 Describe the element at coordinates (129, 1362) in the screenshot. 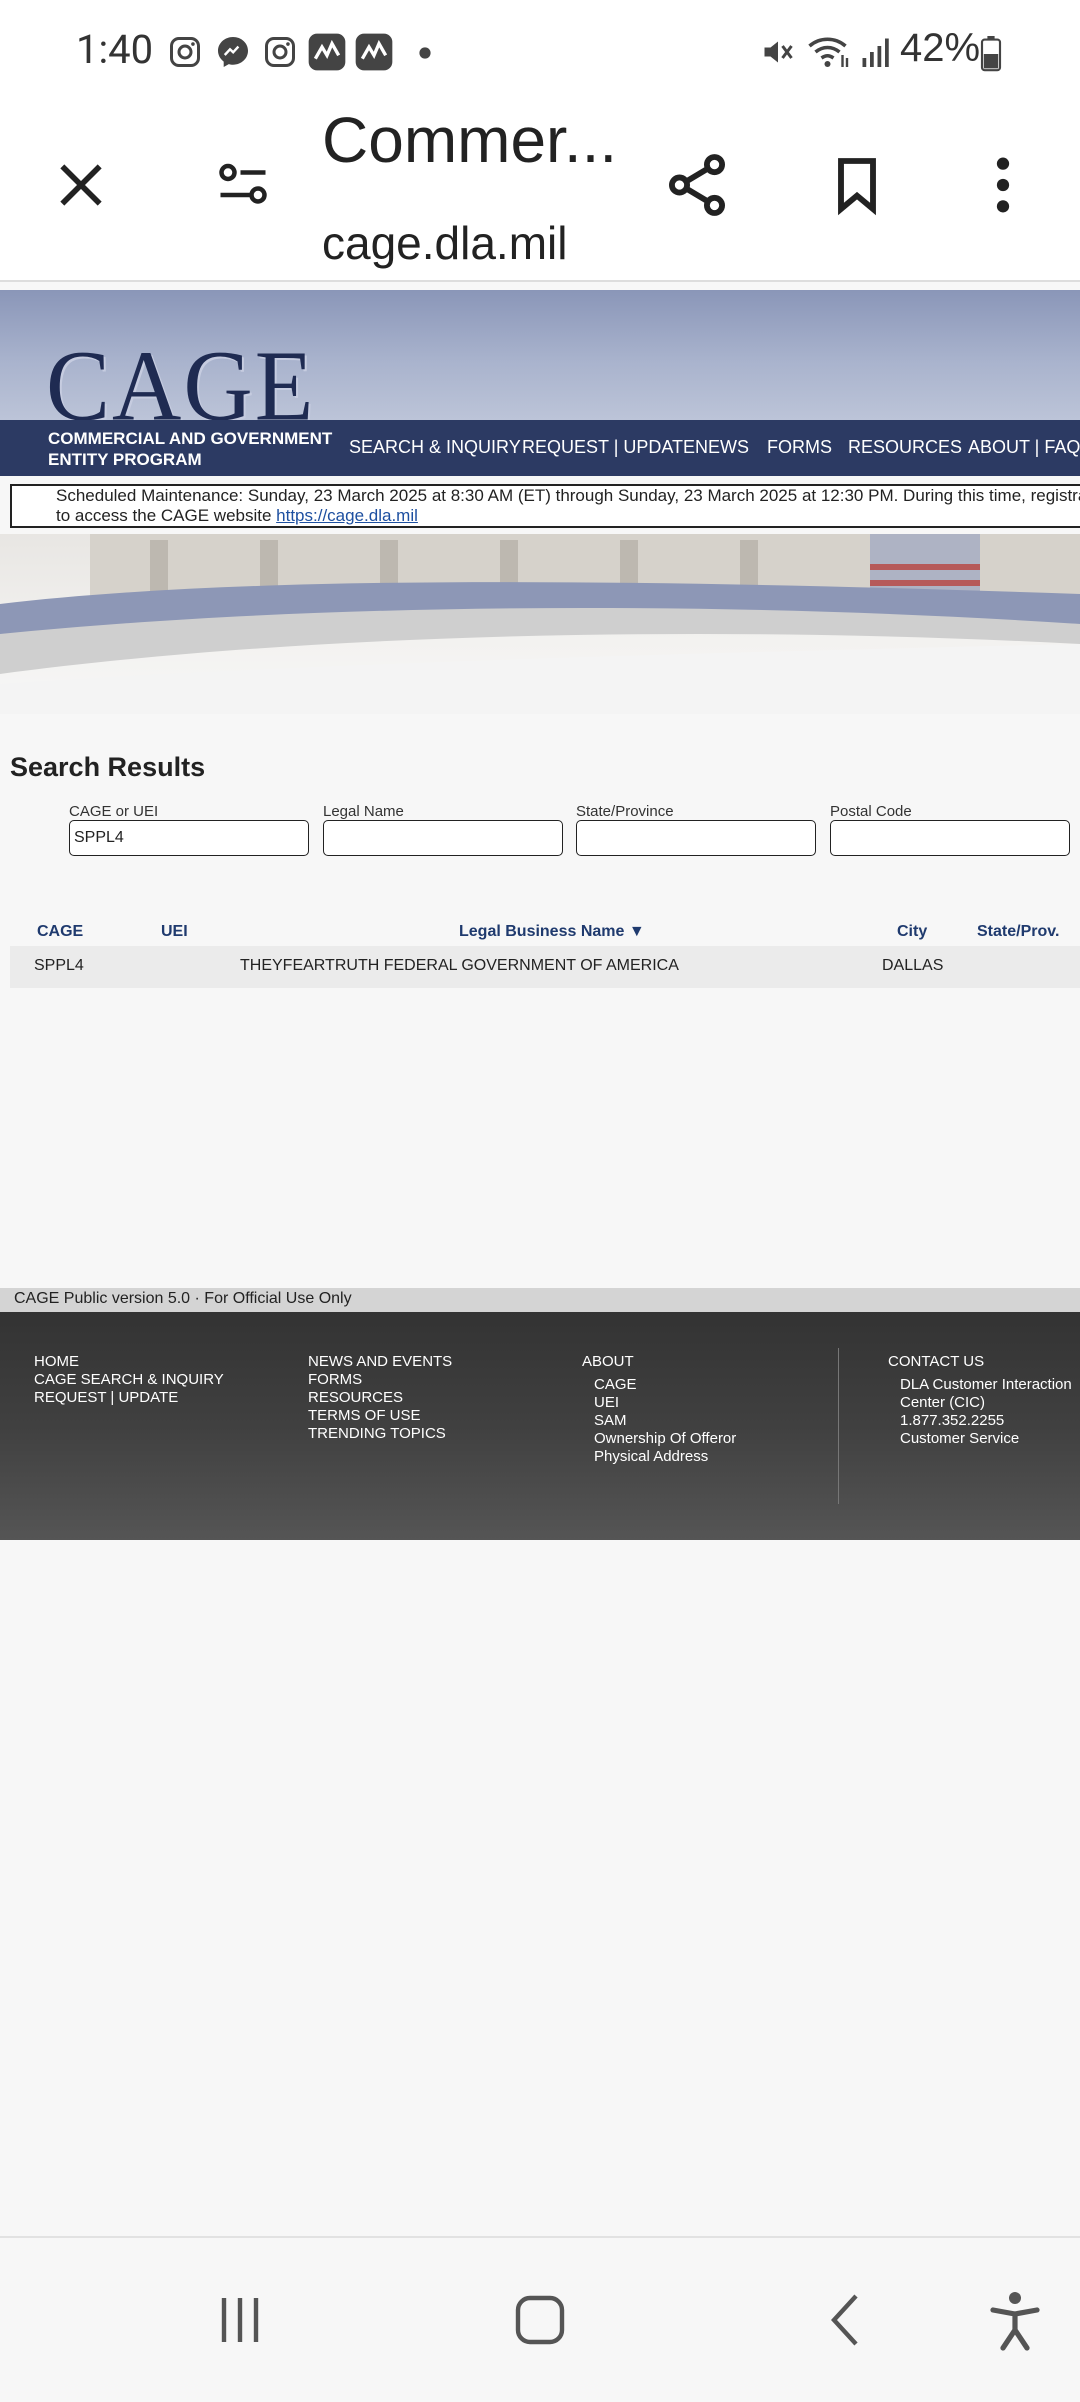

I see `footer-link-home: HOME` at that location.